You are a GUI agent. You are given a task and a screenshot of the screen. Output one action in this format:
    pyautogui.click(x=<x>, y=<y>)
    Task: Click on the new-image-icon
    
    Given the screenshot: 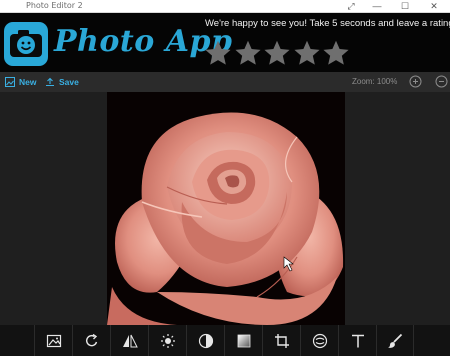 What is the action you would take?
    pyautogui.click(x=10, y=82)
    